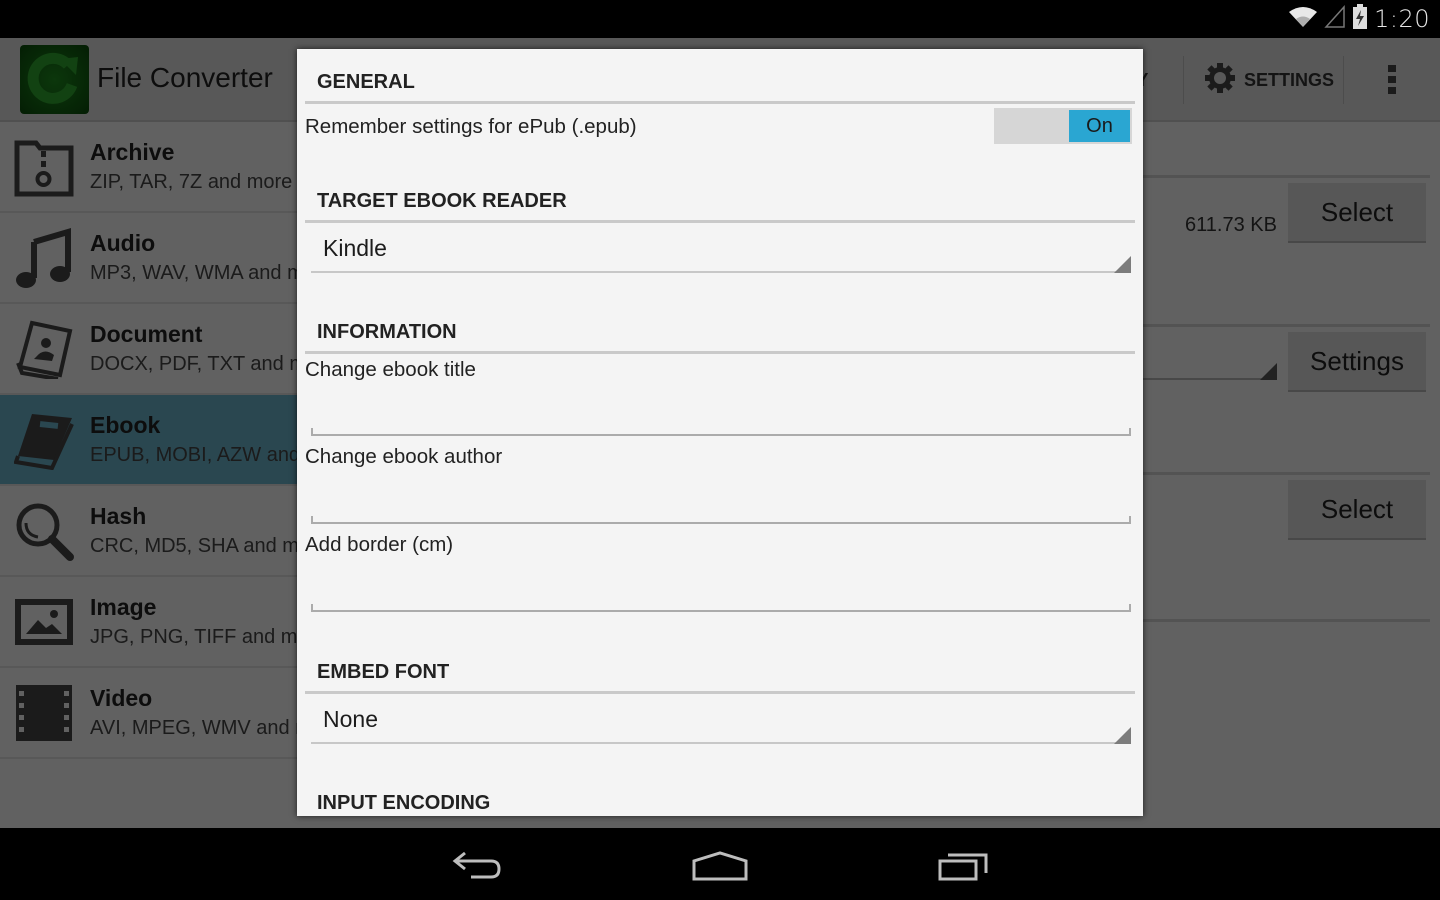 The width and height of the screenshot is (1440, 900). I want to click on ebook-author-label: Change ebook author, so click(404, 456).